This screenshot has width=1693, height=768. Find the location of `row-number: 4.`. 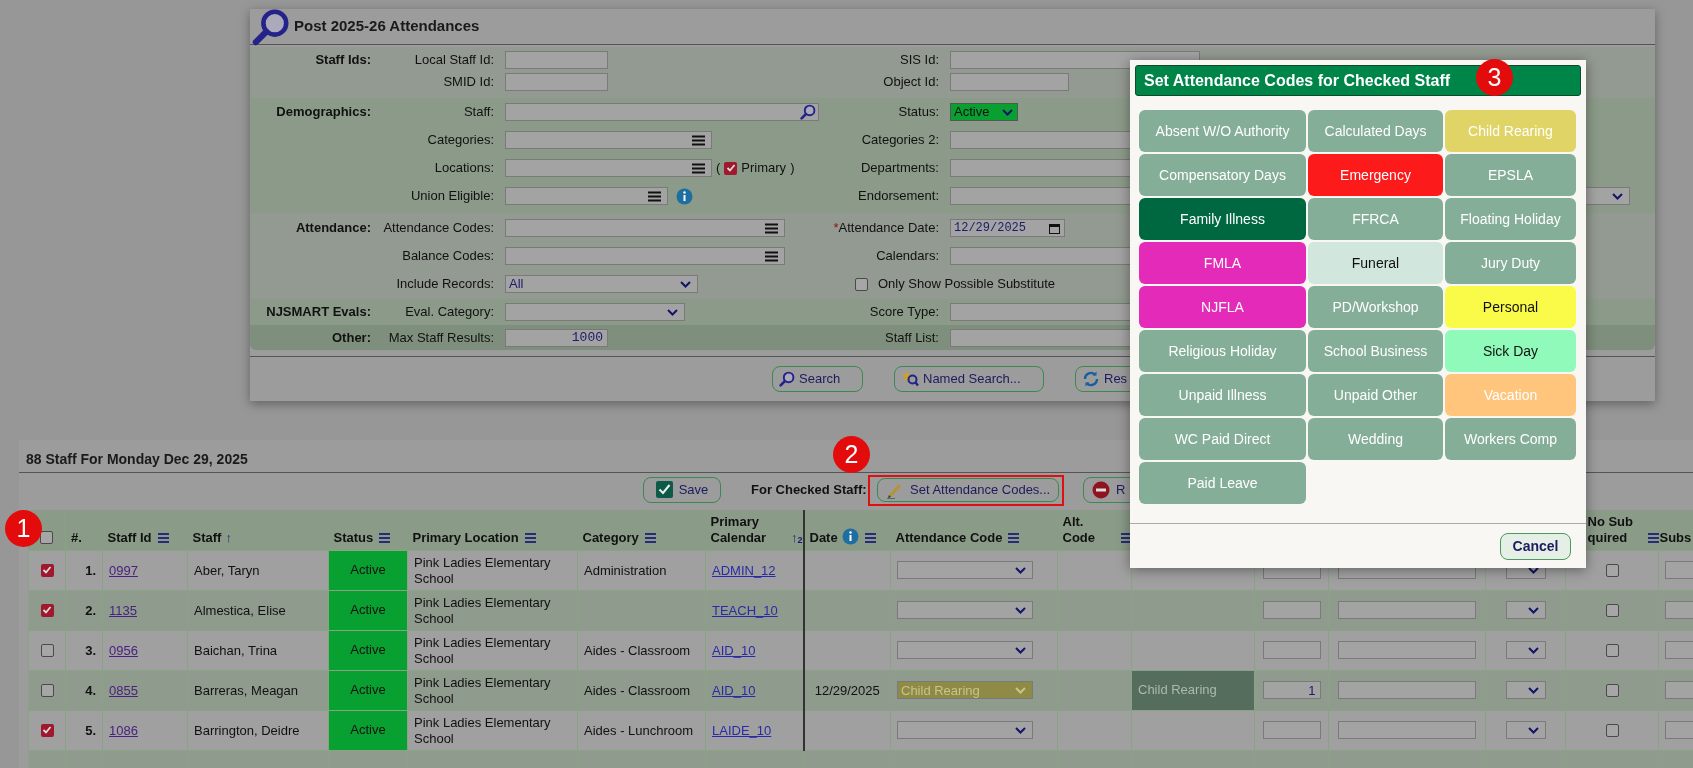

row-number: 4. is located at coordinates (90, 690).